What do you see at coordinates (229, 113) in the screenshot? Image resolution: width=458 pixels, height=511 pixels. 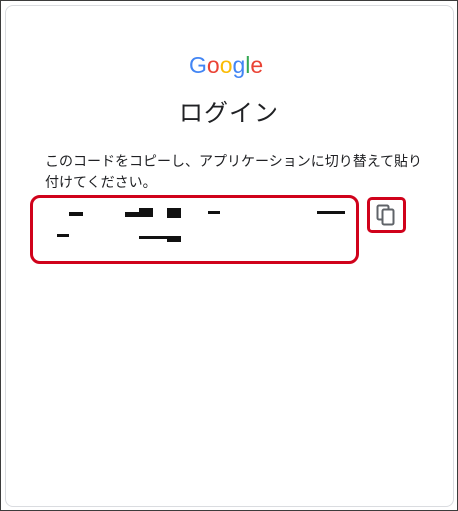 I see `page-title: ログイン` at bounding box center [229, 113].